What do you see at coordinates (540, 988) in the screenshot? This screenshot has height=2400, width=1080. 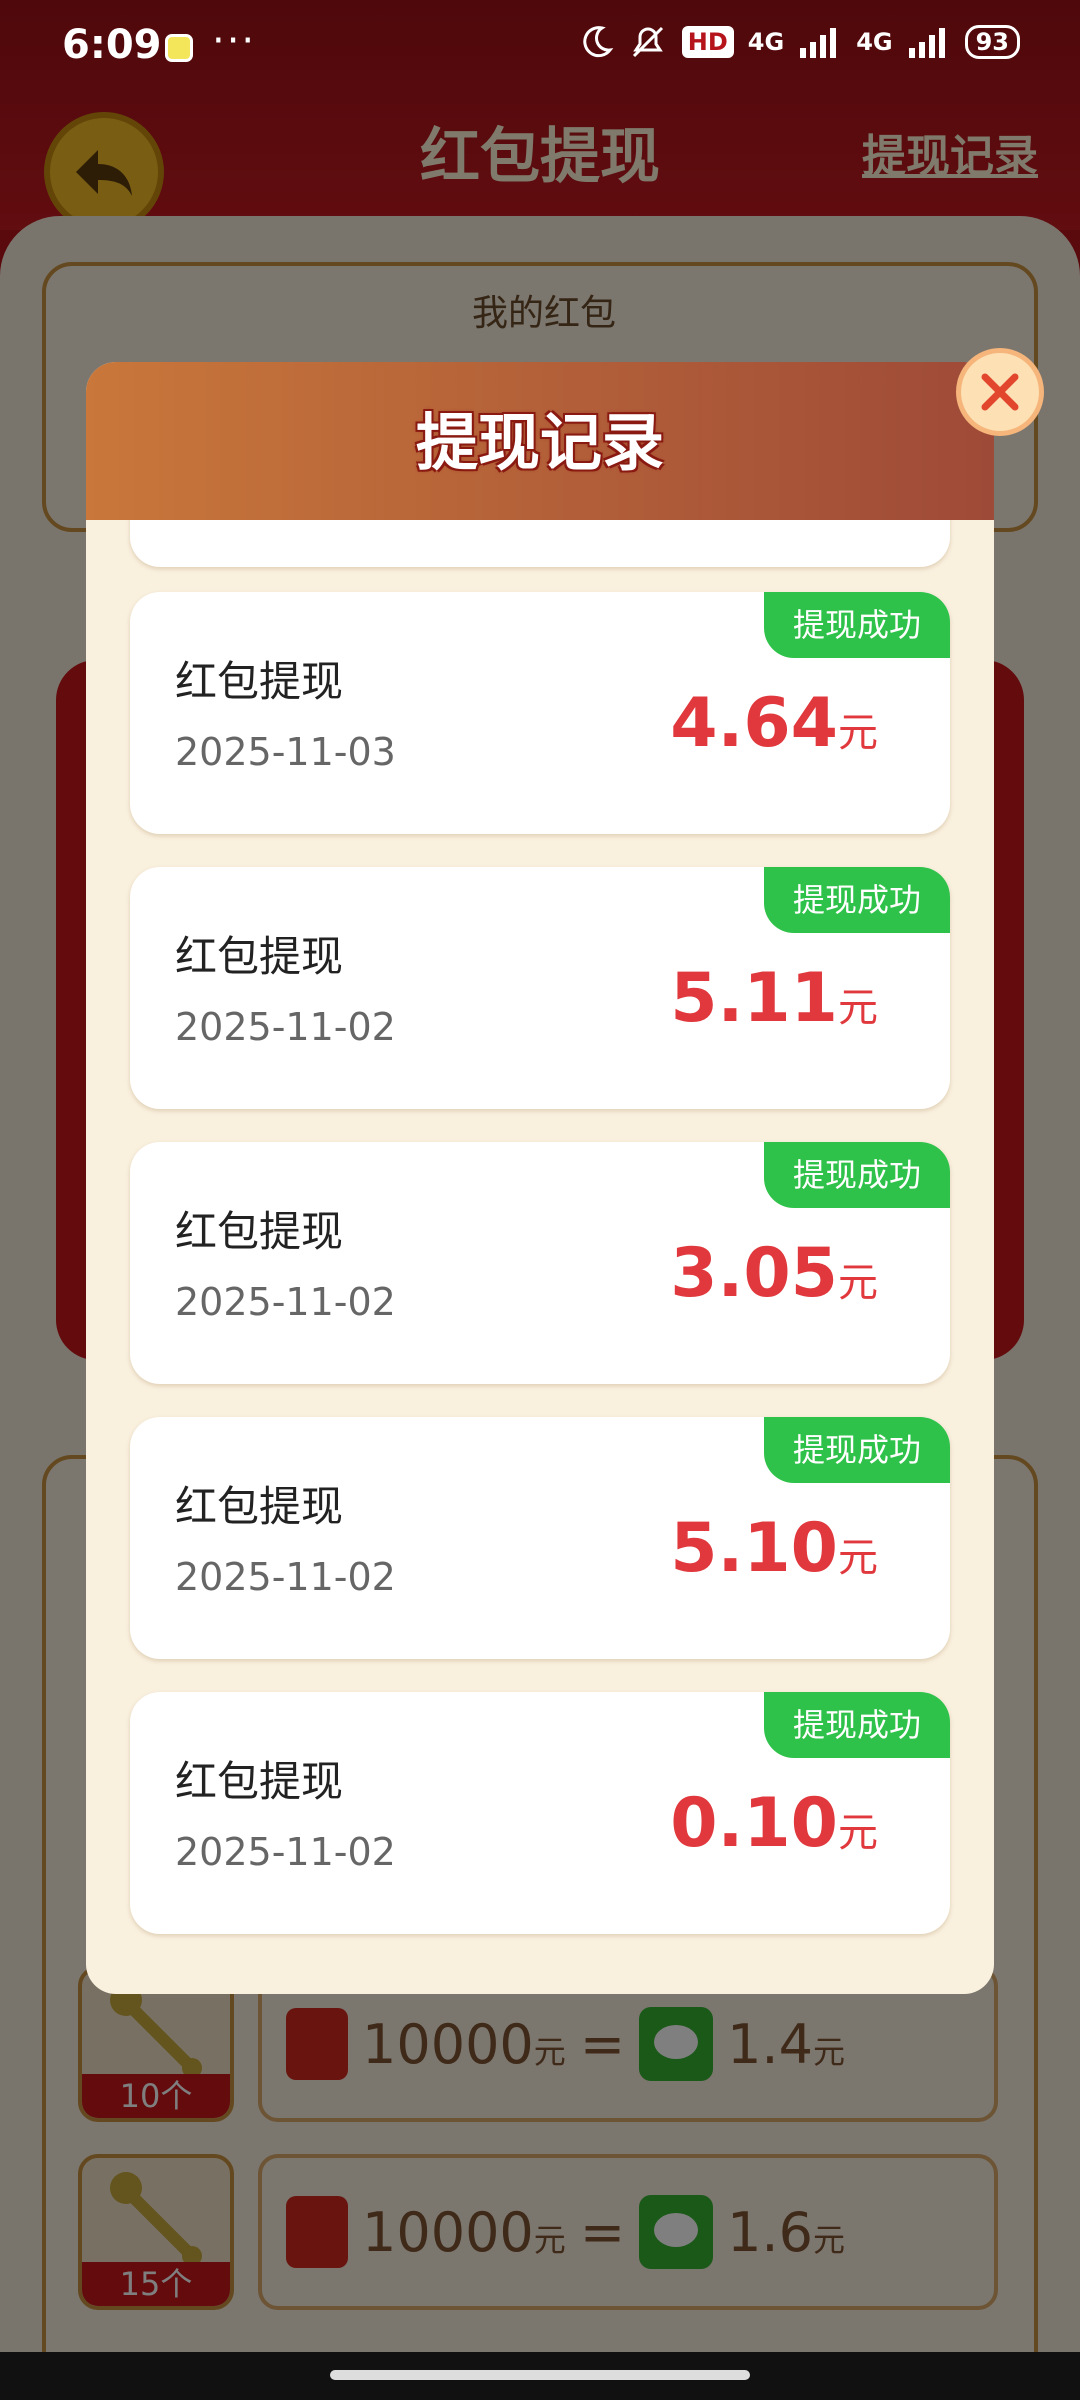 I see `record-card: 红包提现 2025-11-02 提现成功 5.11元` at bounding box center [540, 988].